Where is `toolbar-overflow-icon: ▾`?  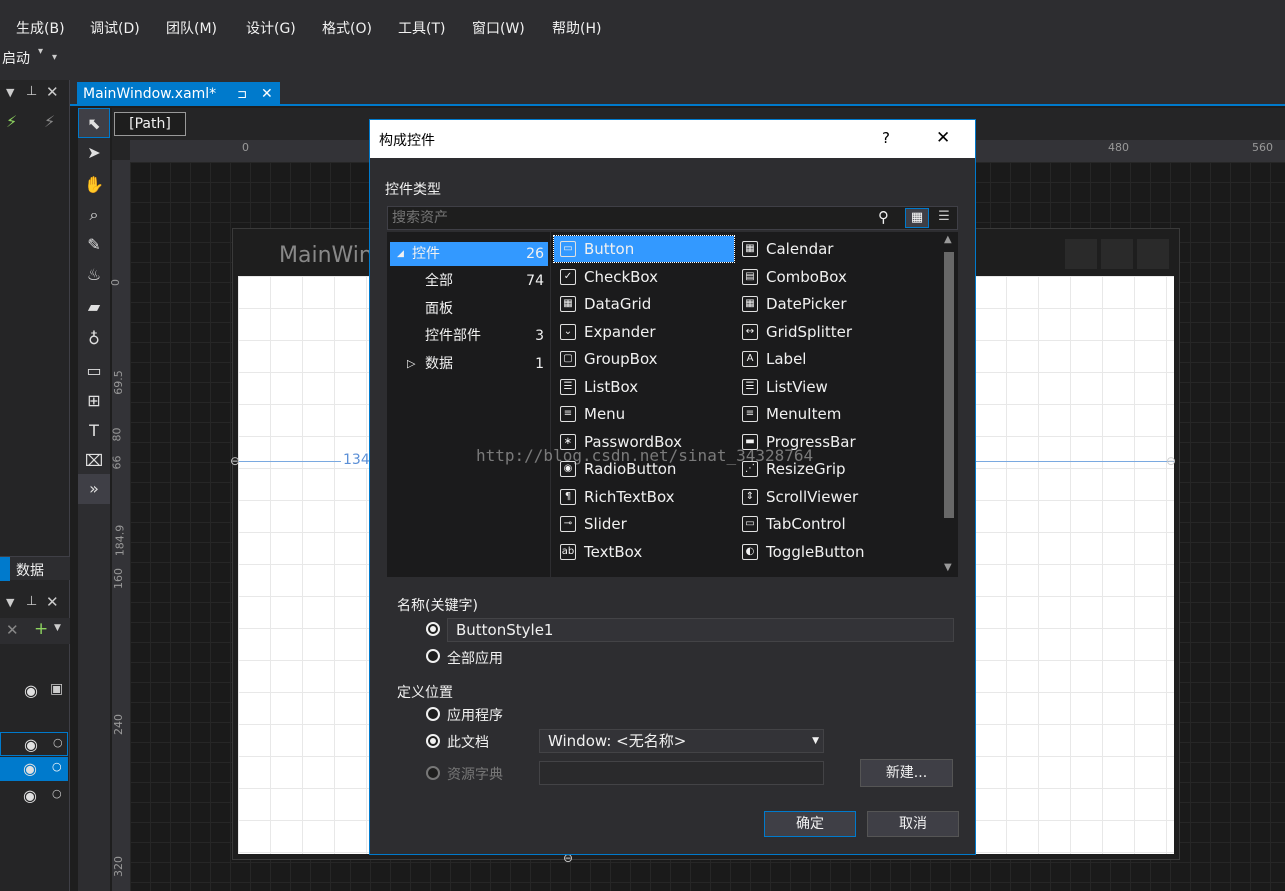 toolbar-overflow-icon: ▾ is located at coordinates (54, 57).